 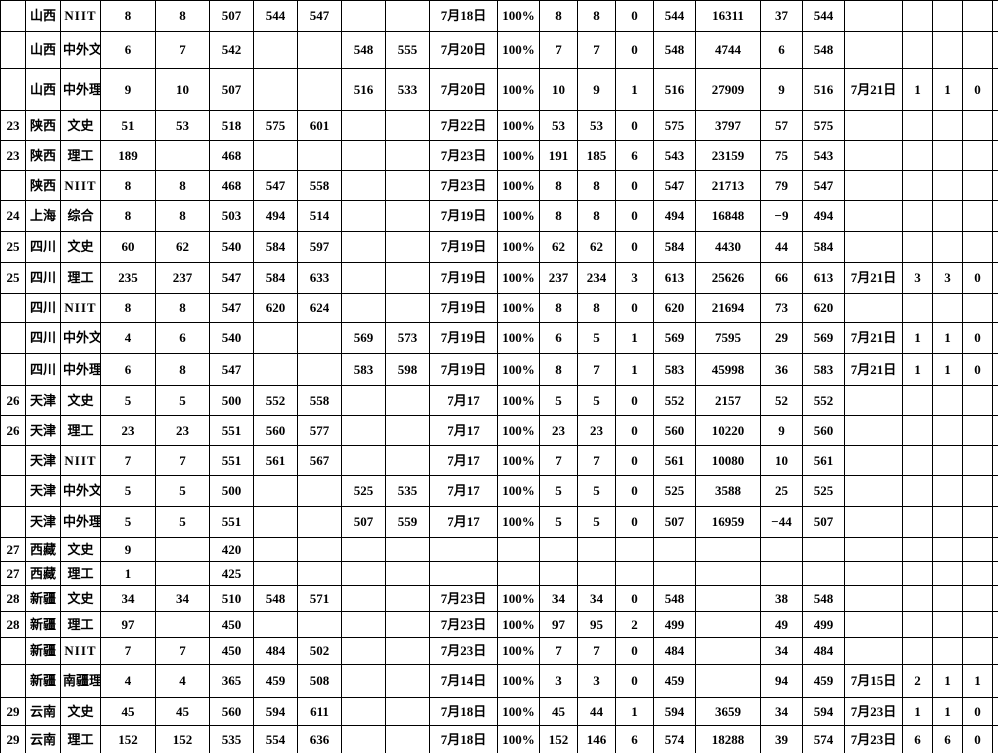 What do you see at coordinates (231, 651) in the screenshot?
I see `cell-batch_line: 450` at bounding box center [231, 651].